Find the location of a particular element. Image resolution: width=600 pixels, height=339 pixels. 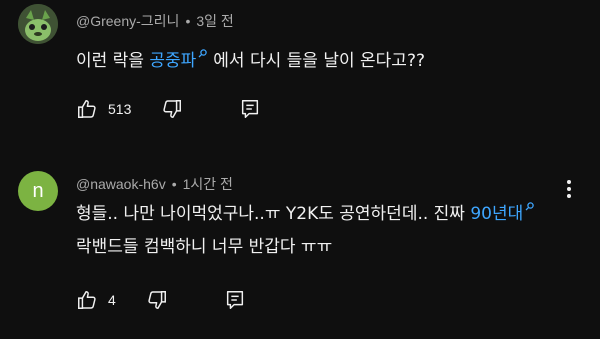

avatar-letter: n is located at coordinates (38, 190).